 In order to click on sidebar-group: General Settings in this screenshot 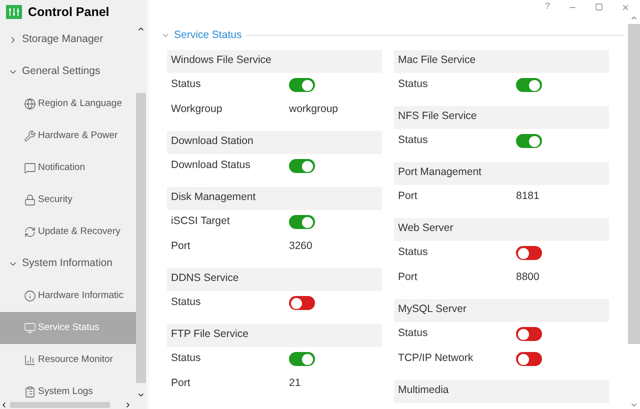, I will do `click(68, 72)`.